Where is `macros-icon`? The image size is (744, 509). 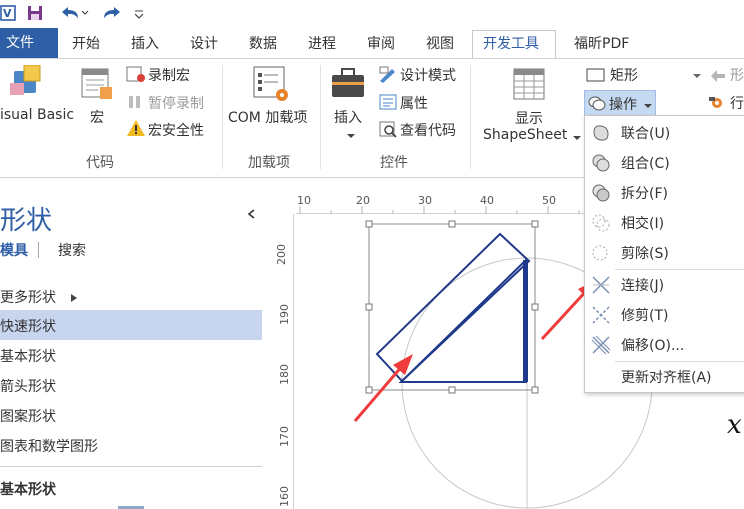
macros-icon is located at coordinates (97, 84).